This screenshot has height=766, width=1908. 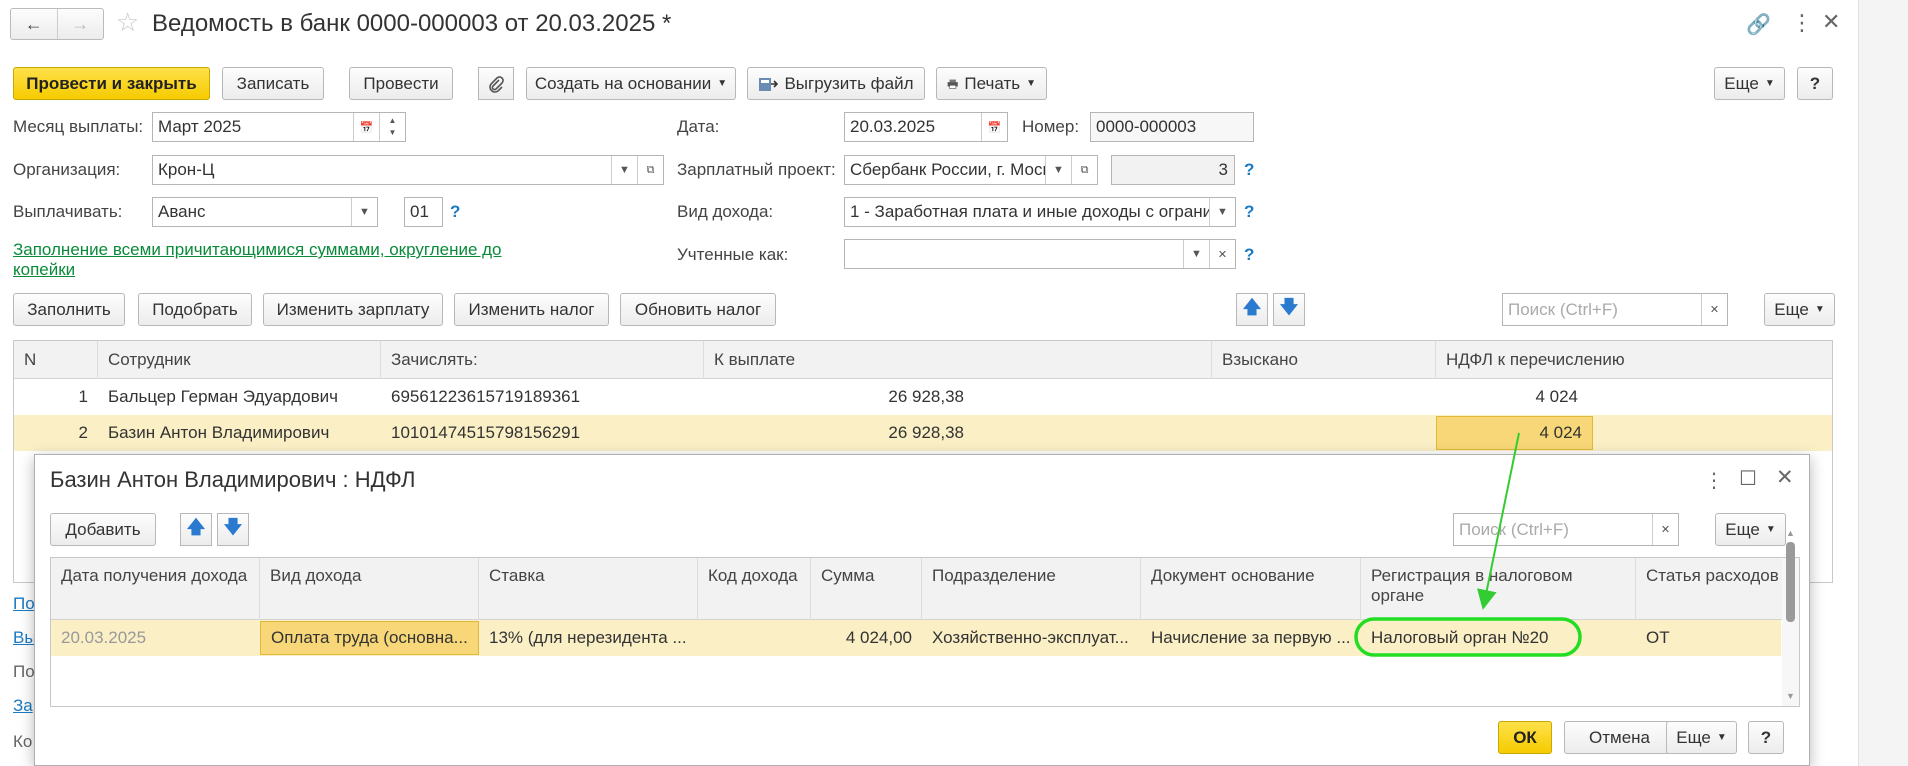 I want to click on annotation-arrow, so click(x=1498, y=521).